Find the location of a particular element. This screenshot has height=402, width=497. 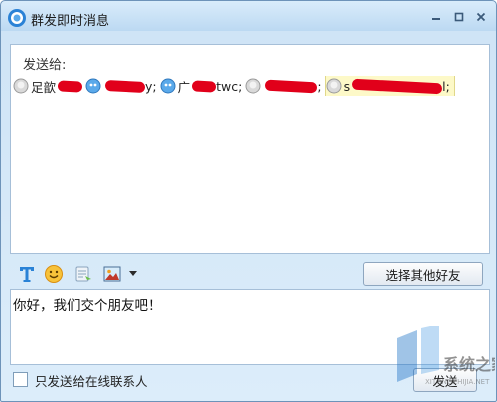

recipient-suffix: twc; is located at coordinates (229, 86).